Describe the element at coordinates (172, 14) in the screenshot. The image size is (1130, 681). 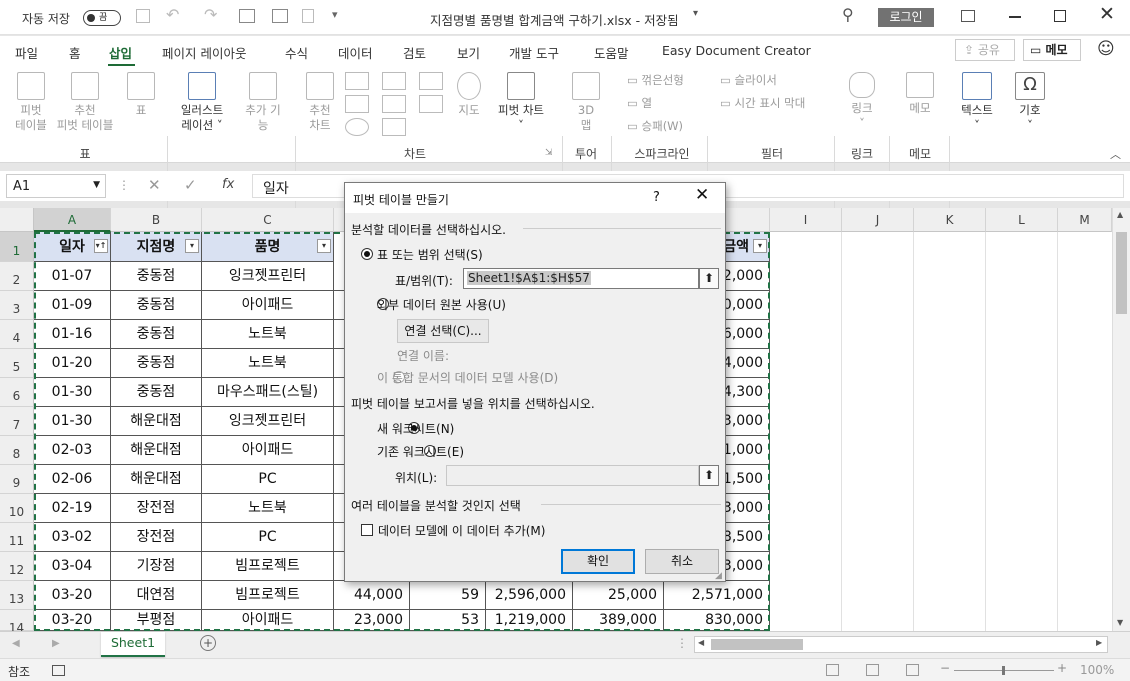
I see `undo-icon: ↶` at that location.